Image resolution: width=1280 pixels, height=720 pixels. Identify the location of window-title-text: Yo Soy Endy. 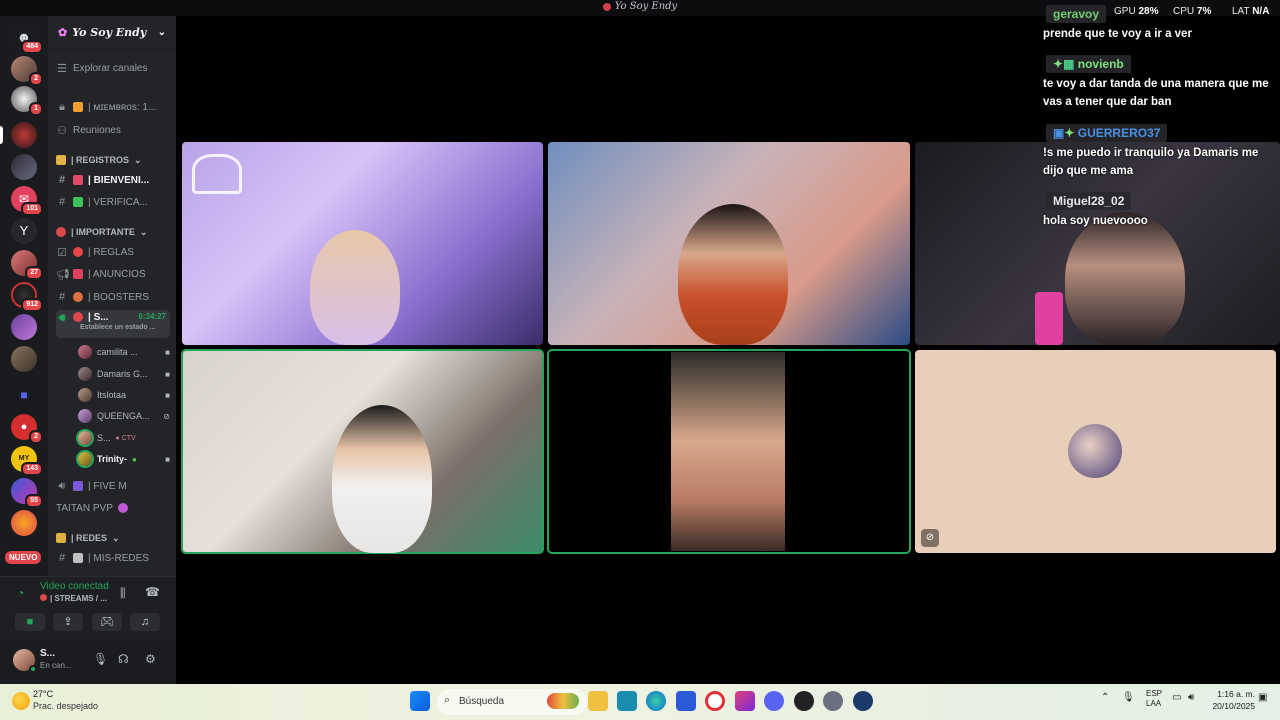
(646, 6).